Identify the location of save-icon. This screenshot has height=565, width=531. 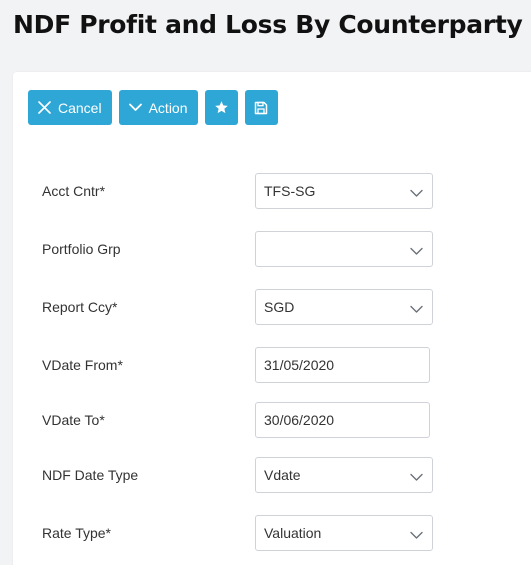
(261, 108).